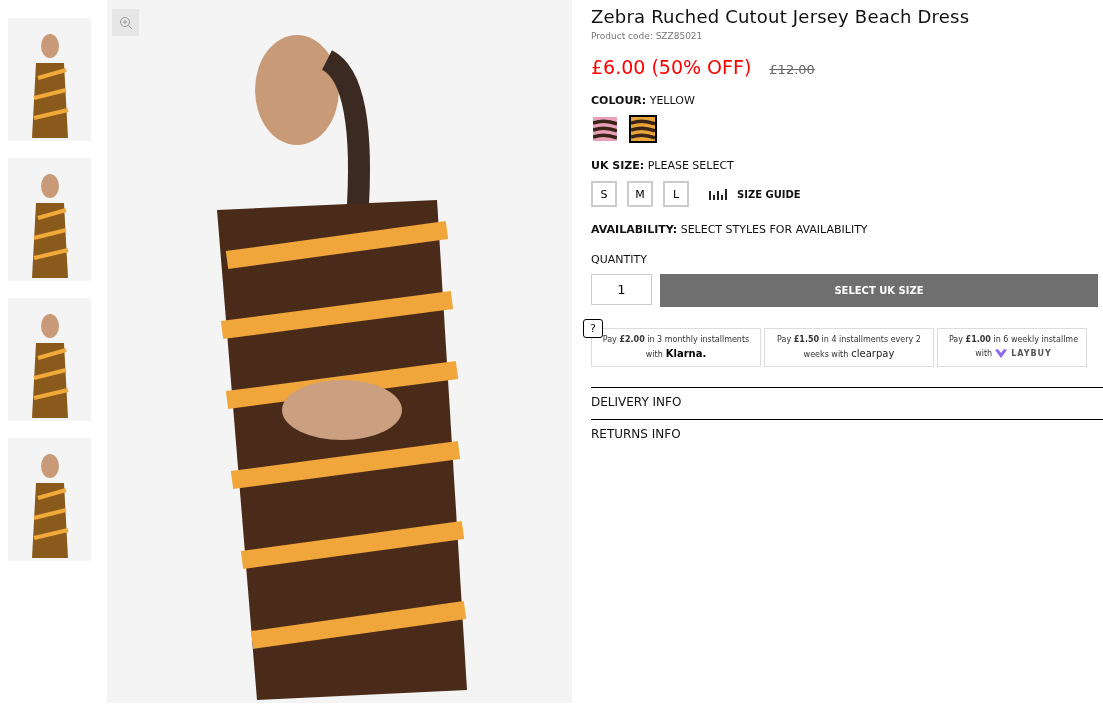 This screenshot has height=707, width=1103. Describe the element at coordinates (634, 229) in the screenshot. I see `availability-label: AVAILABILITY:` at that location.